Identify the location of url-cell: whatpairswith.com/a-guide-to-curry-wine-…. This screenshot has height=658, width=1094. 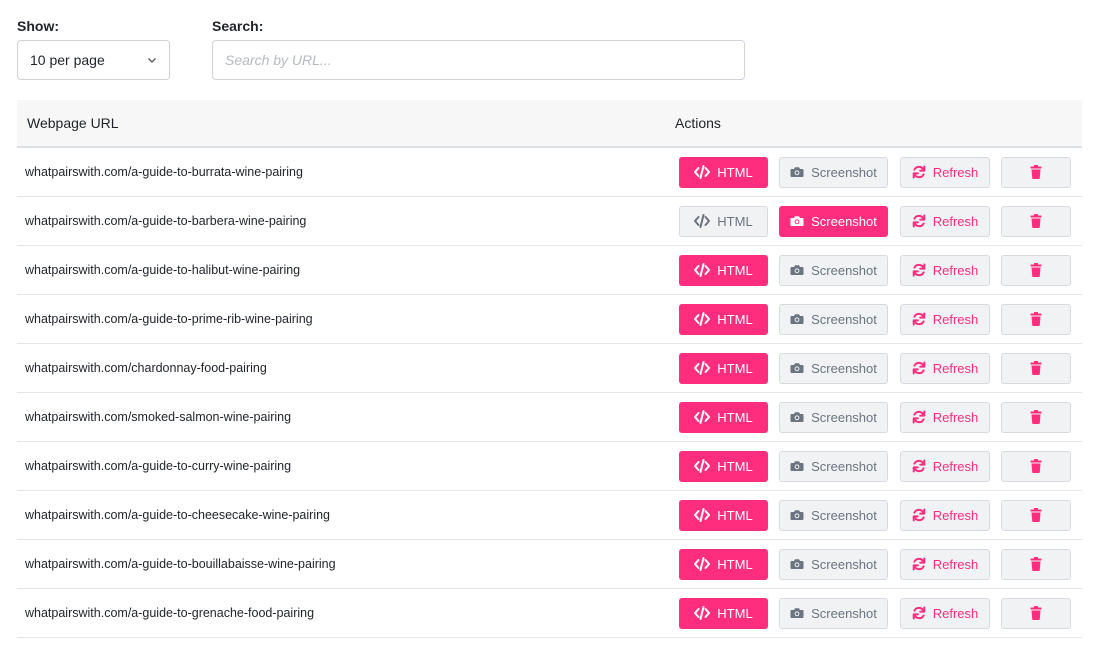
(158, 466).